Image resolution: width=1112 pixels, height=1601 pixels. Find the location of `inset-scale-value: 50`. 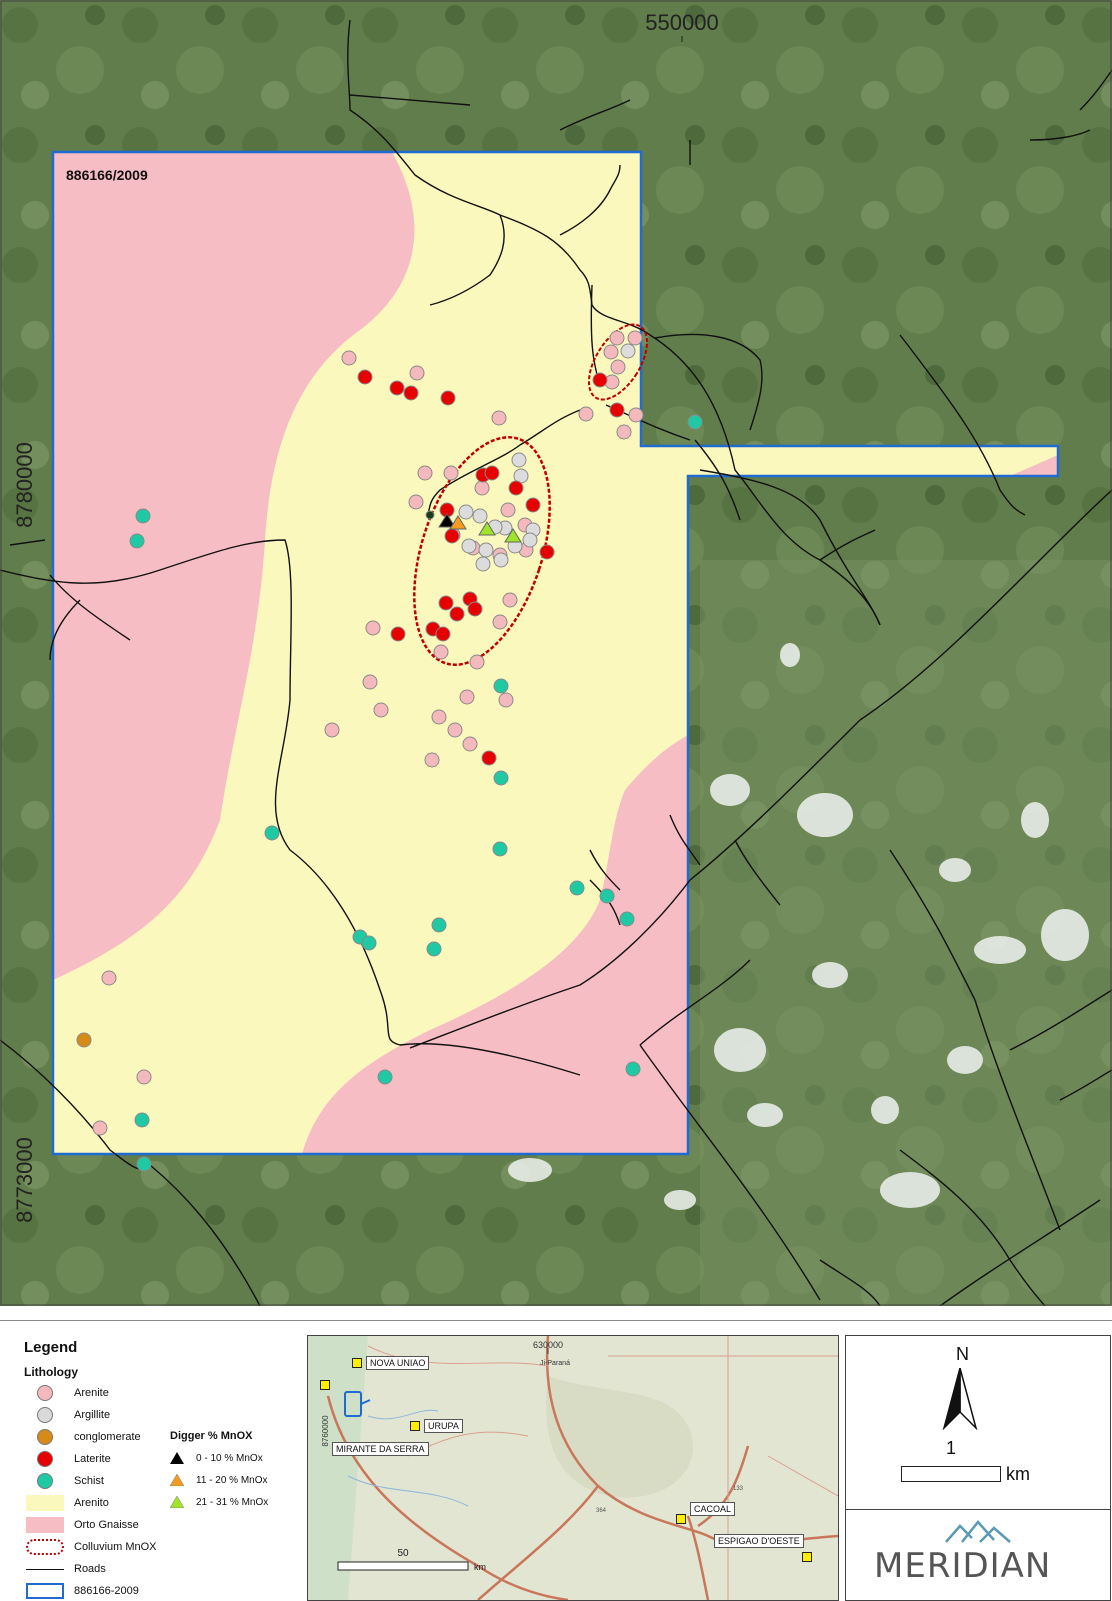

inset-scale-value: 50 is located at coordinates (403, 1553).